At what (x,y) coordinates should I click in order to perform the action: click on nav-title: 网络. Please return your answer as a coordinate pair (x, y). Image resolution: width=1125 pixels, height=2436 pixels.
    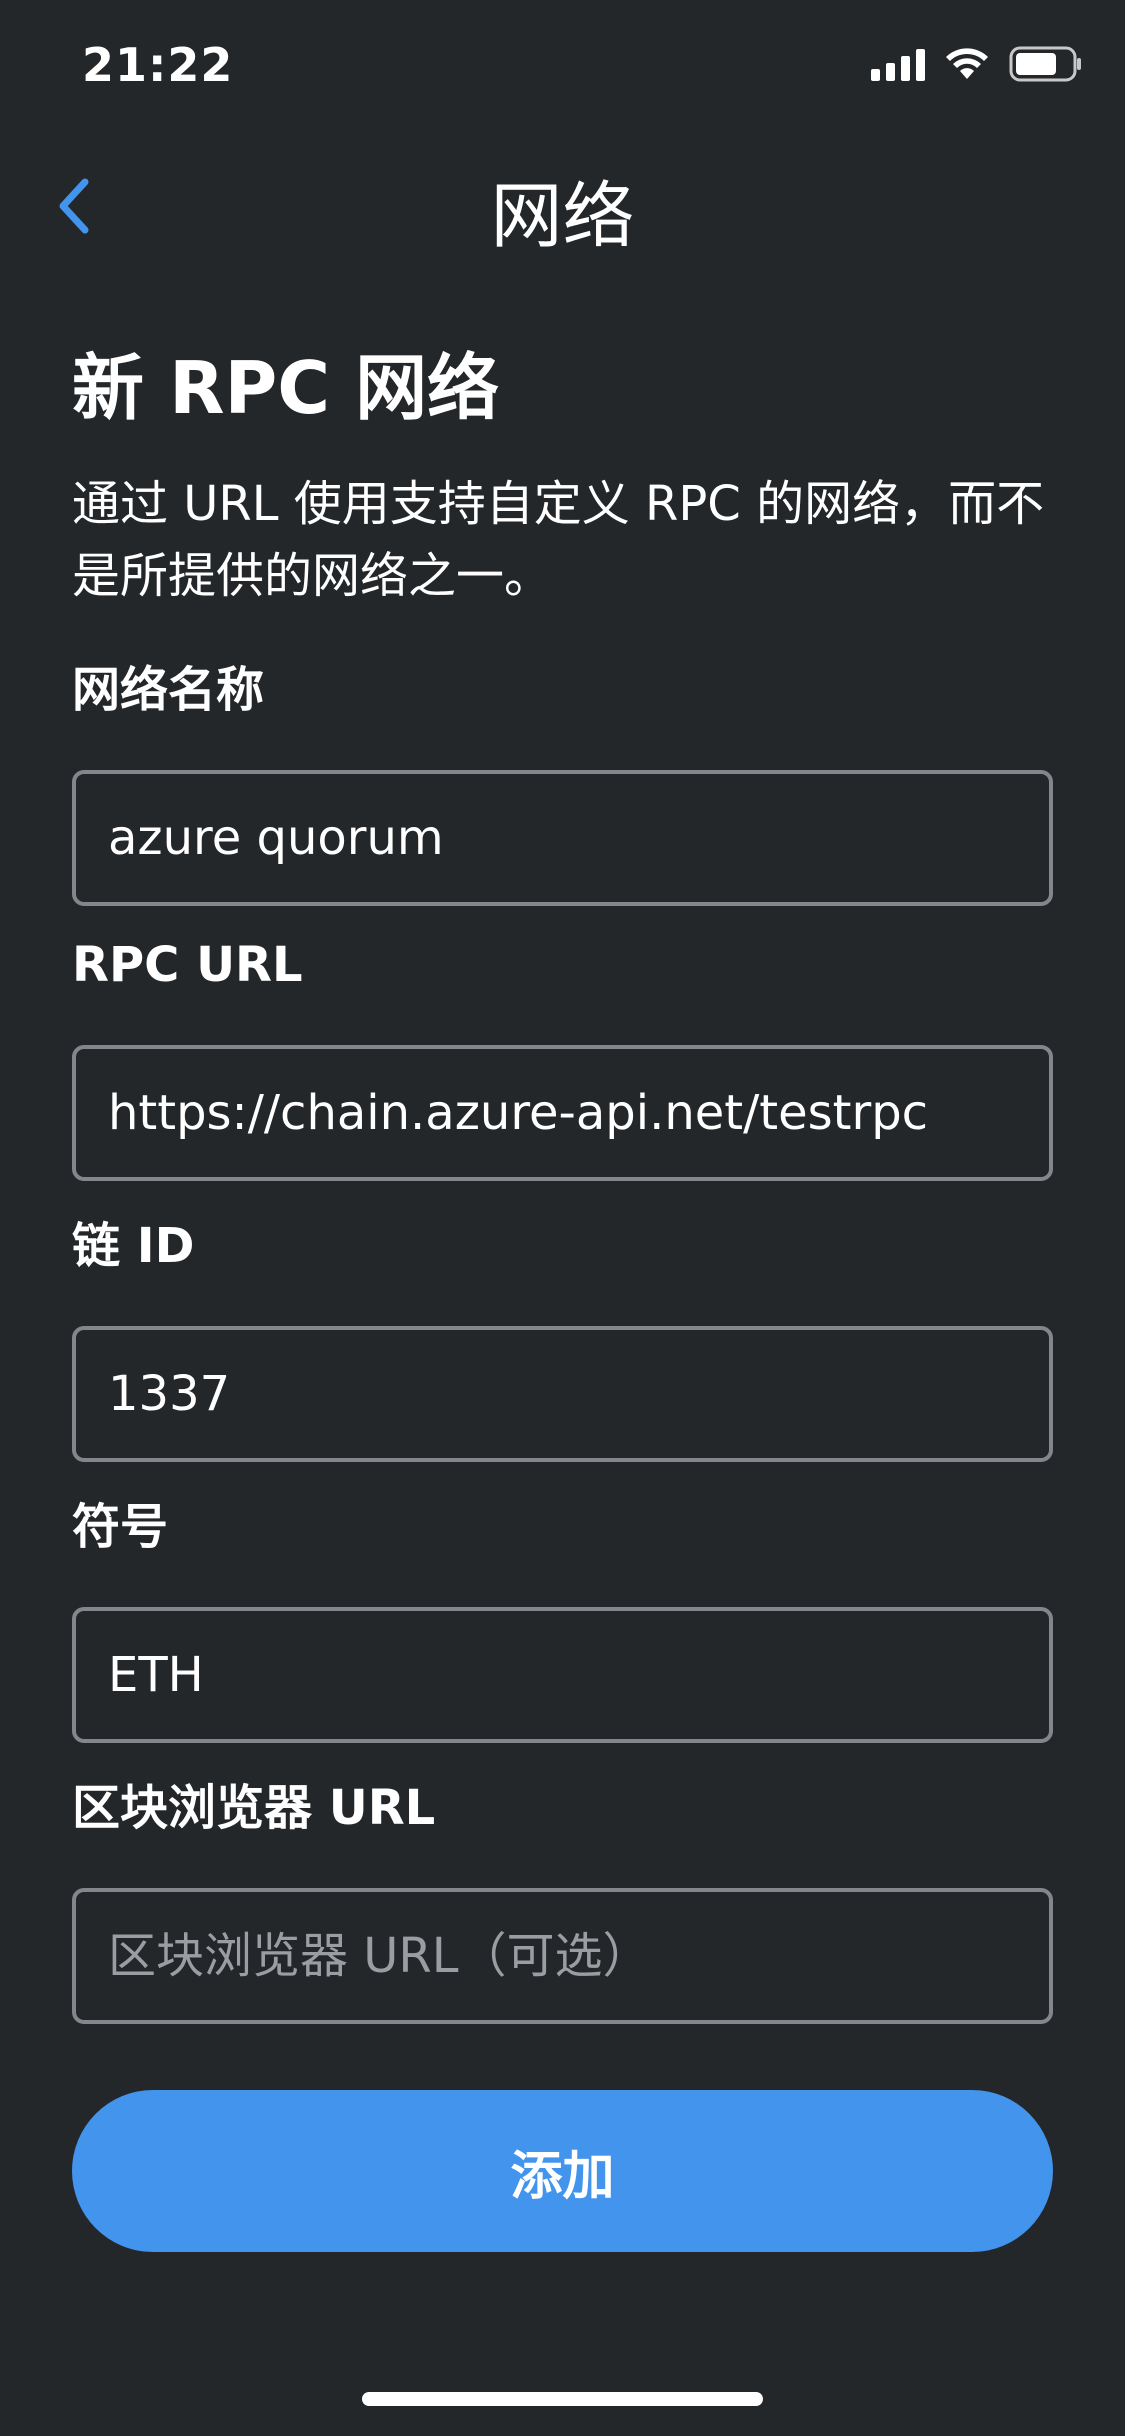
    Looking at the image, I should click on (562, 216).